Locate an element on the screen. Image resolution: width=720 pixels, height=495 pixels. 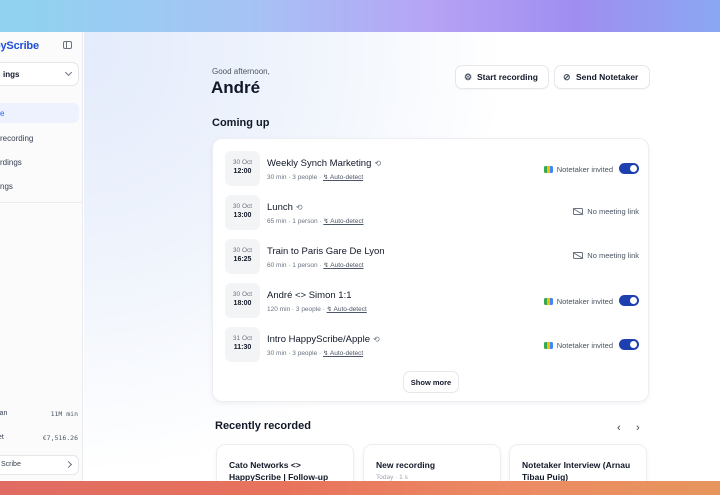
app-logo: pyScribe is located at coordinates (19, 46).